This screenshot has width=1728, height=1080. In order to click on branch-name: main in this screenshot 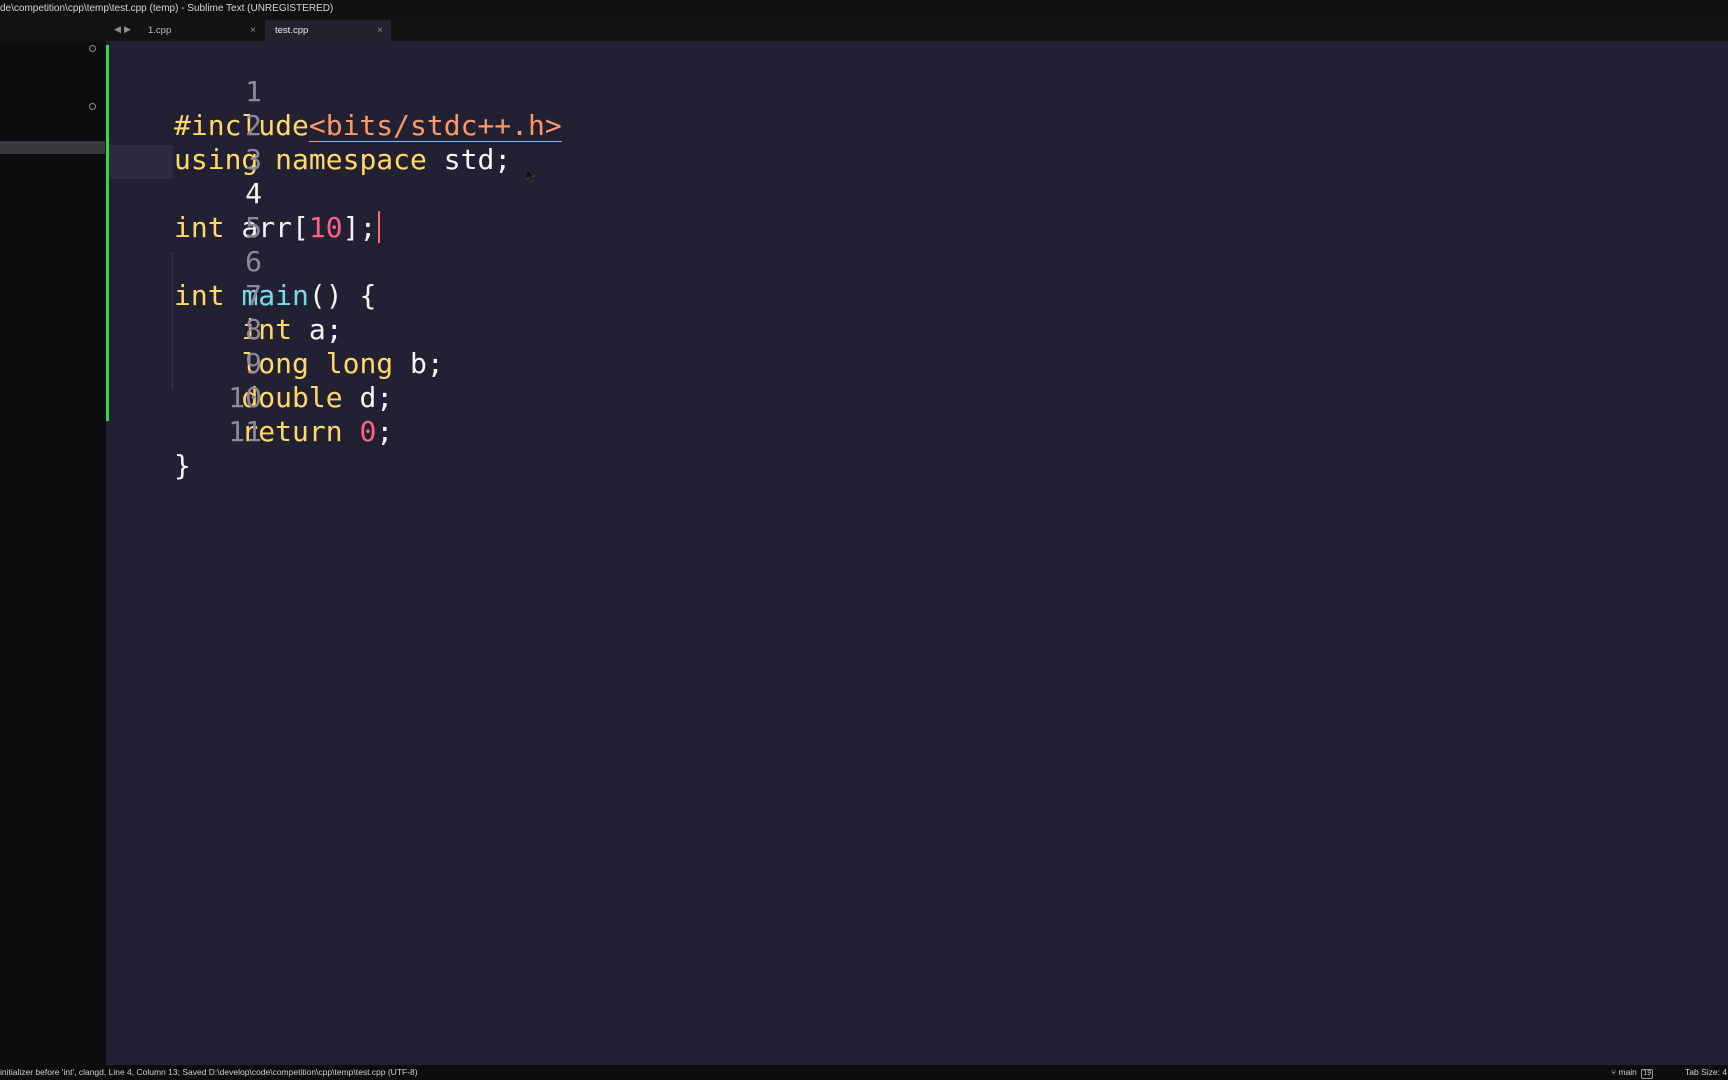, I will do `click(1627, 1072)`.